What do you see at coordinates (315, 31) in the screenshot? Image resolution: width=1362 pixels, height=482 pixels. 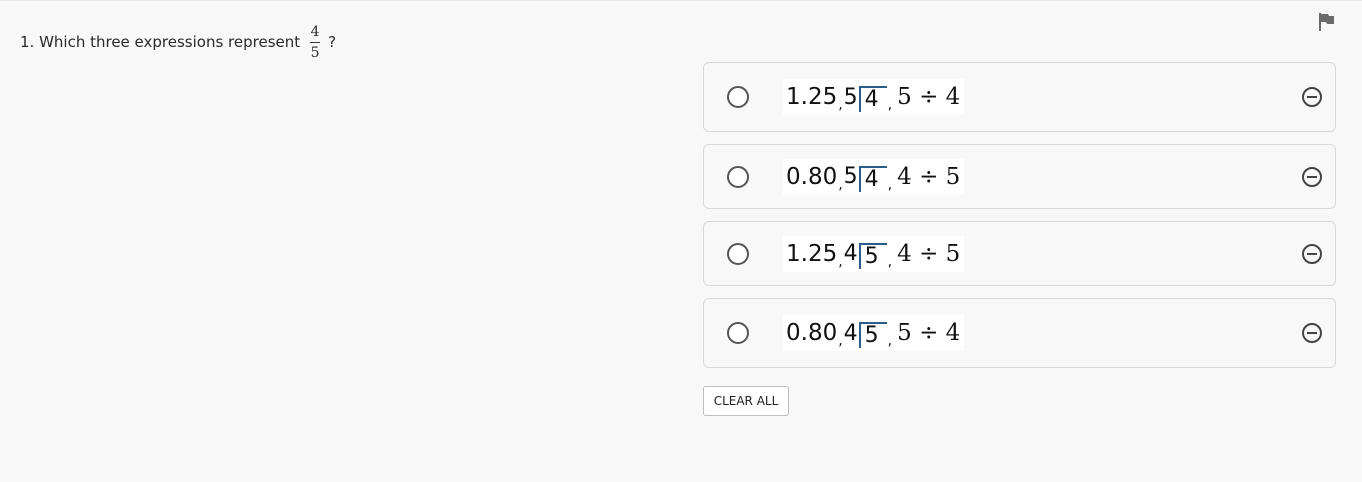 I see `fraction-numerator: 4` at bounding box center [315, 31].